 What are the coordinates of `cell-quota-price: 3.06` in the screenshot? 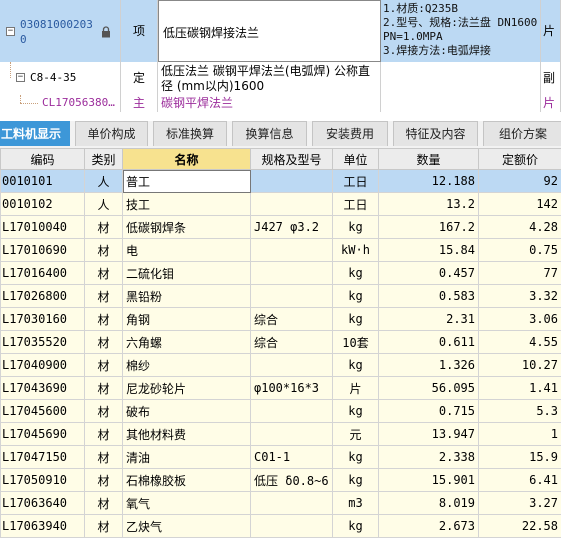 It's located at (519, 319).